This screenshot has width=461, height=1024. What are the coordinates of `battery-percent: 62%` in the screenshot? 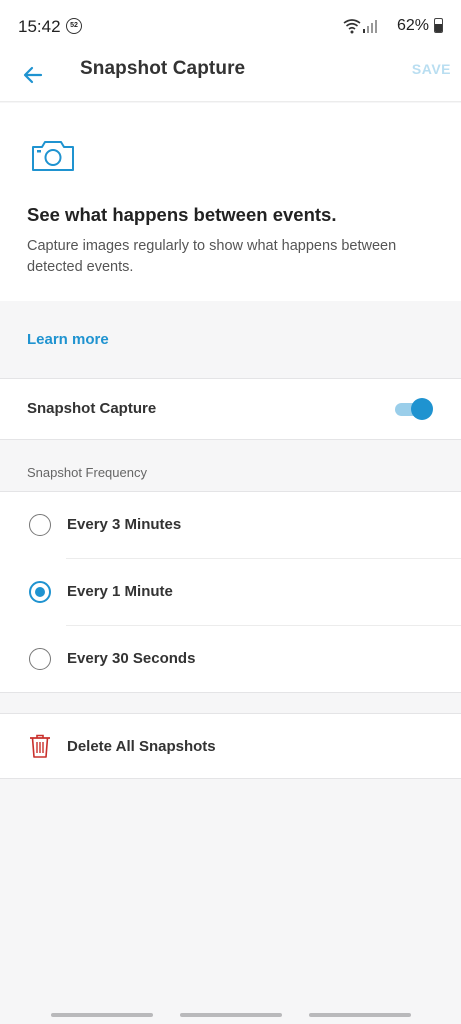 It's located at (412, 25).